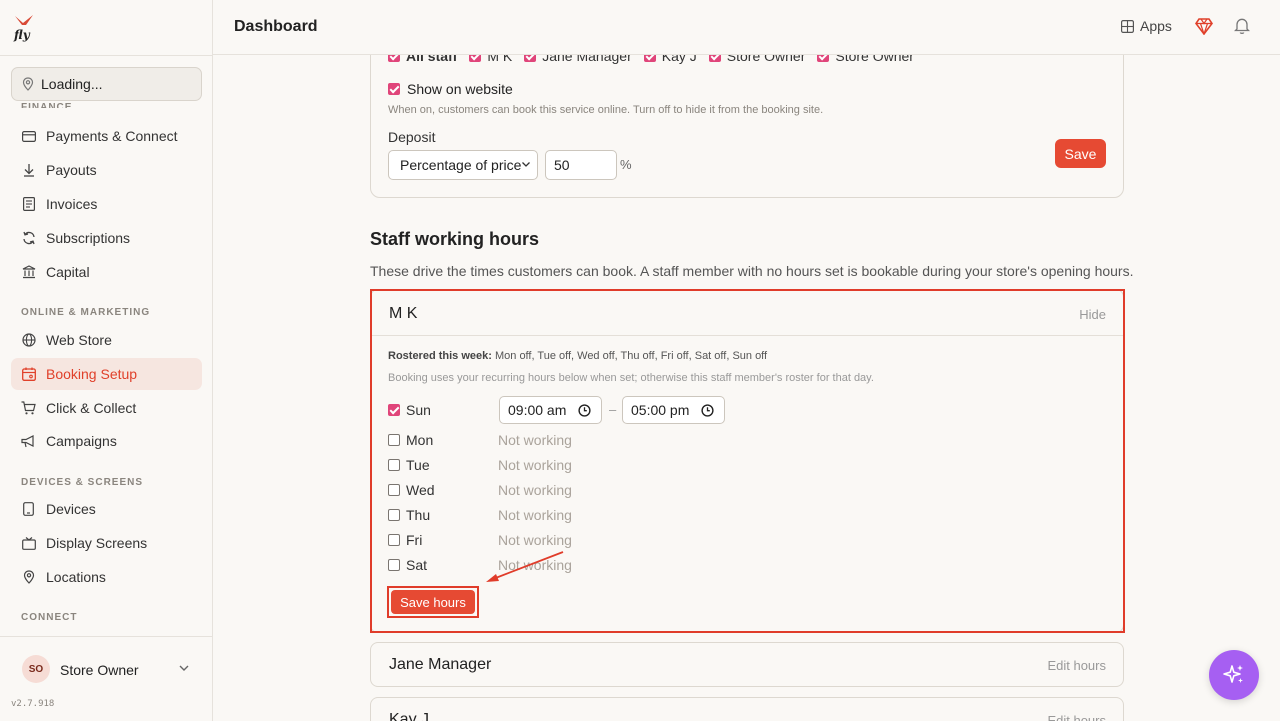 This screenshot has width=1280, height=721. What do you see at coordinates (97, 543) in the screenshot?
I see `sidebar-item-label: Display Screens` at bounding box center [97, 543].